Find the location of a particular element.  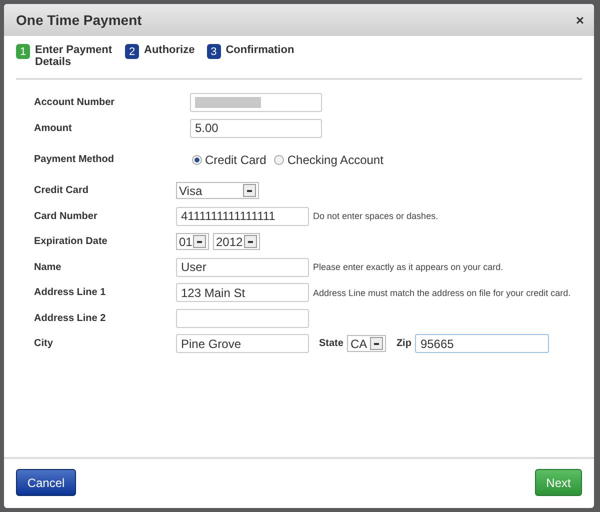

zip-field: 95665 is located at coordinates (482, 344).